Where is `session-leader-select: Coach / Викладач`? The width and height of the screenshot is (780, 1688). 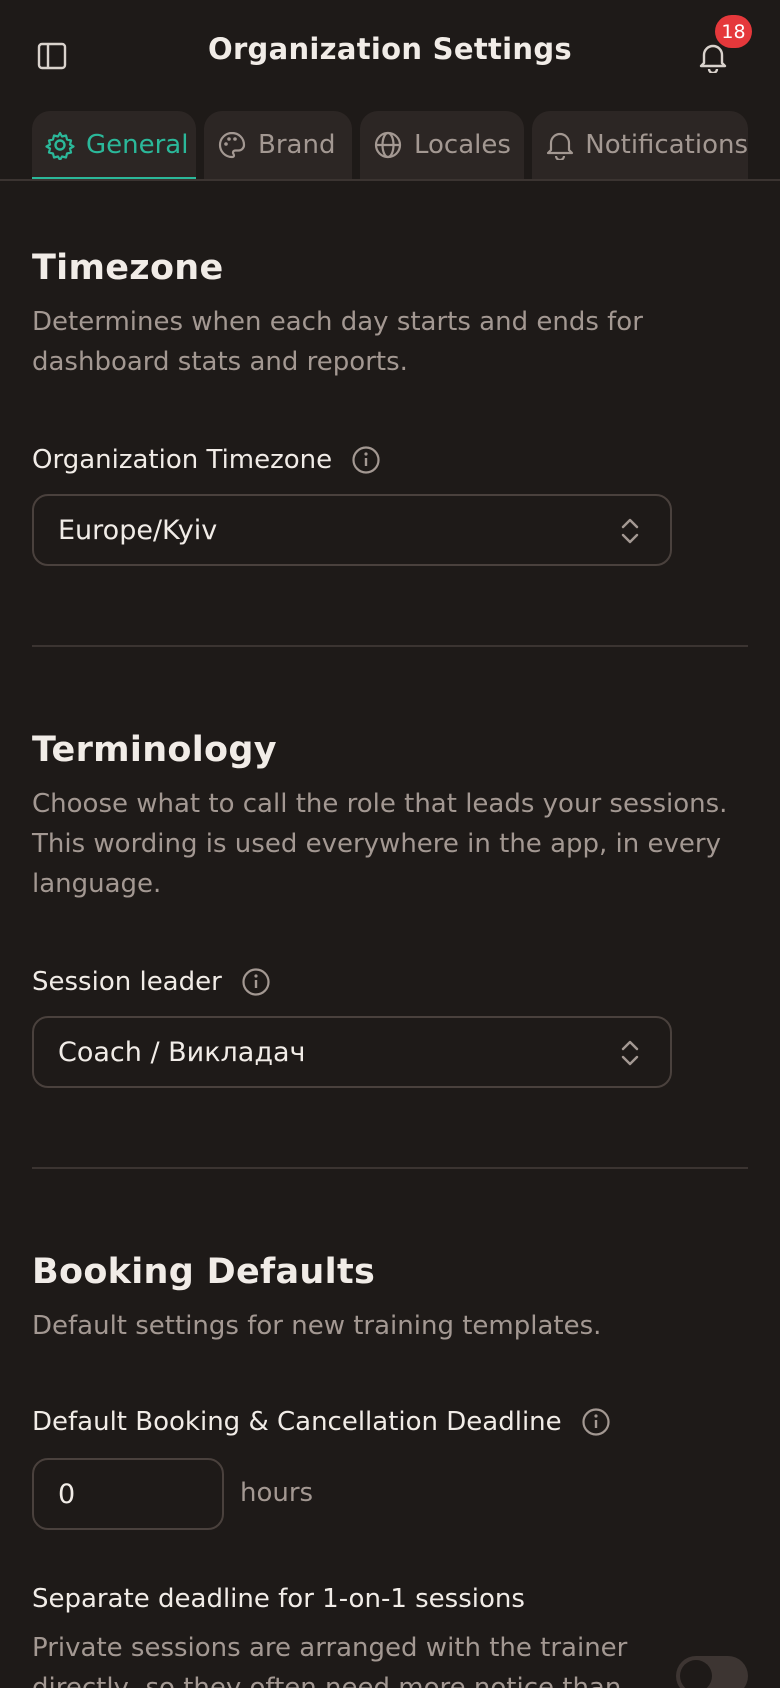
session-leader-select: Coach / Викладач is located at coordinates (352, 1052).